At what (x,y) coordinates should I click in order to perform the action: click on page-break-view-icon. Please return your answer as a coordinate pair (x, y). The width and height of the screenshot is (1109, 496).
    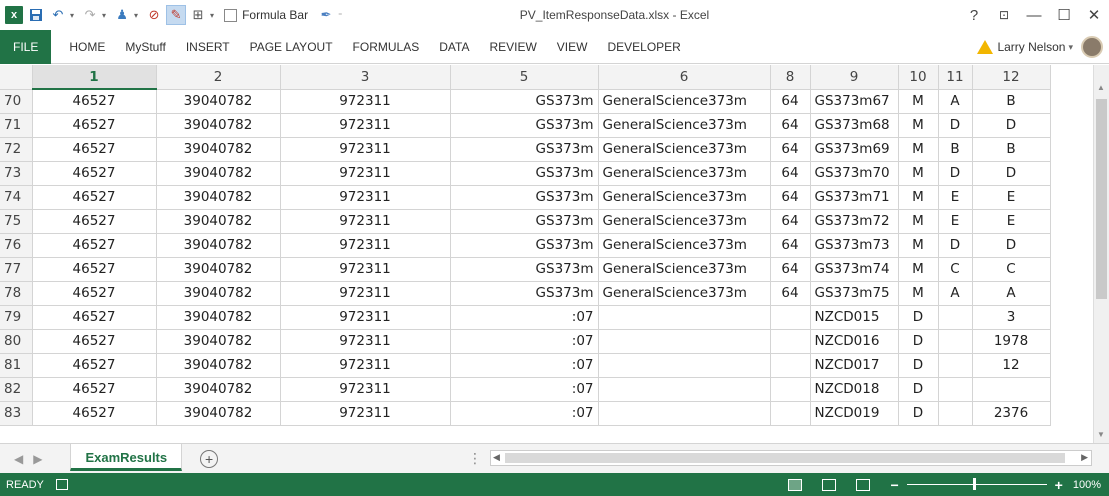
    Looking at the image, I should click on (863, 484).